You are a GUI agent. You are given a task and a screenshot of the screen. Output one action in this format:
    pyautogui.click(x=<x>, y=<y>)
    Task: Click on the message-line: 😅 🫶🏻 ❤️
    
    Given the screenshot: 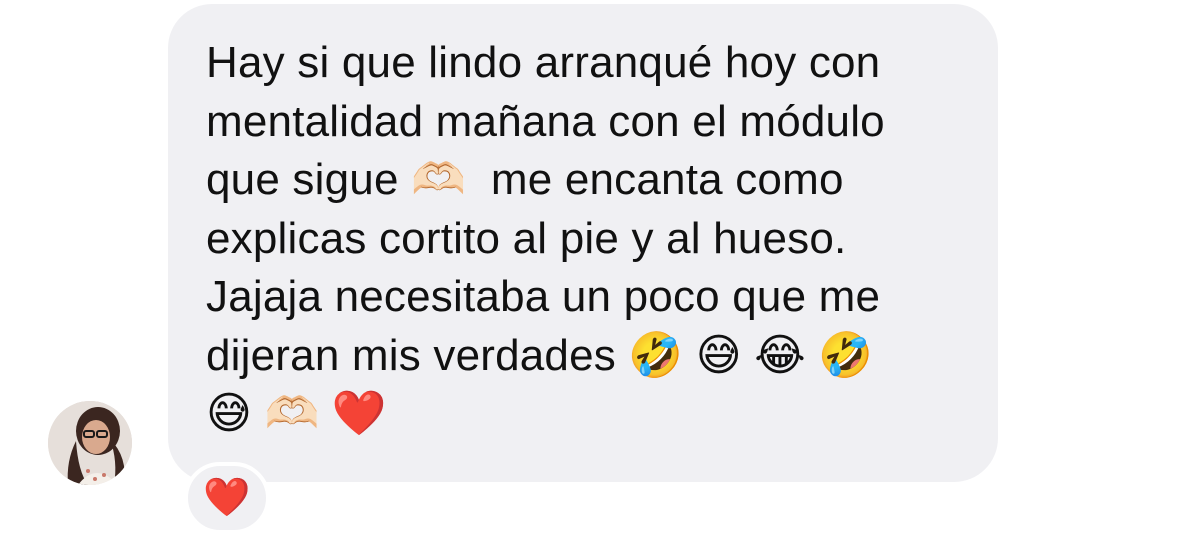 What is the action you would take?
    pyautogui.click(x=296, y=413)
    